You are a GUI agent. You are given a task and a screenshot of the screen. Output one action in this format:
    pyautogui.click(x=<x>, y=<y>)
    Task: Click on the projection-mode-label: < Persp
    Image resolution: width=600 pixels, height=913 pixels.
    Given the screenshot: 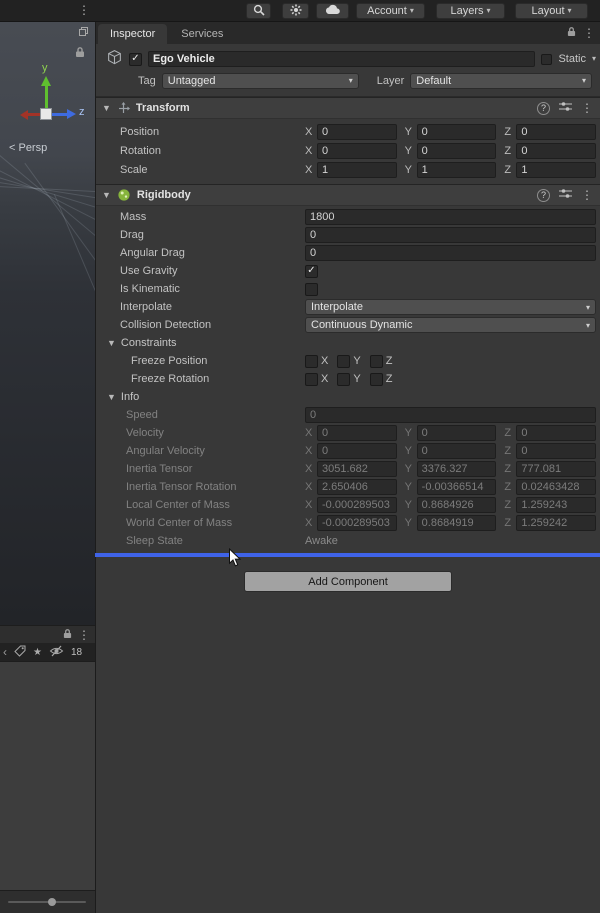 What is the action you would take?
    pyautogui.click(x=28, y=148)
    